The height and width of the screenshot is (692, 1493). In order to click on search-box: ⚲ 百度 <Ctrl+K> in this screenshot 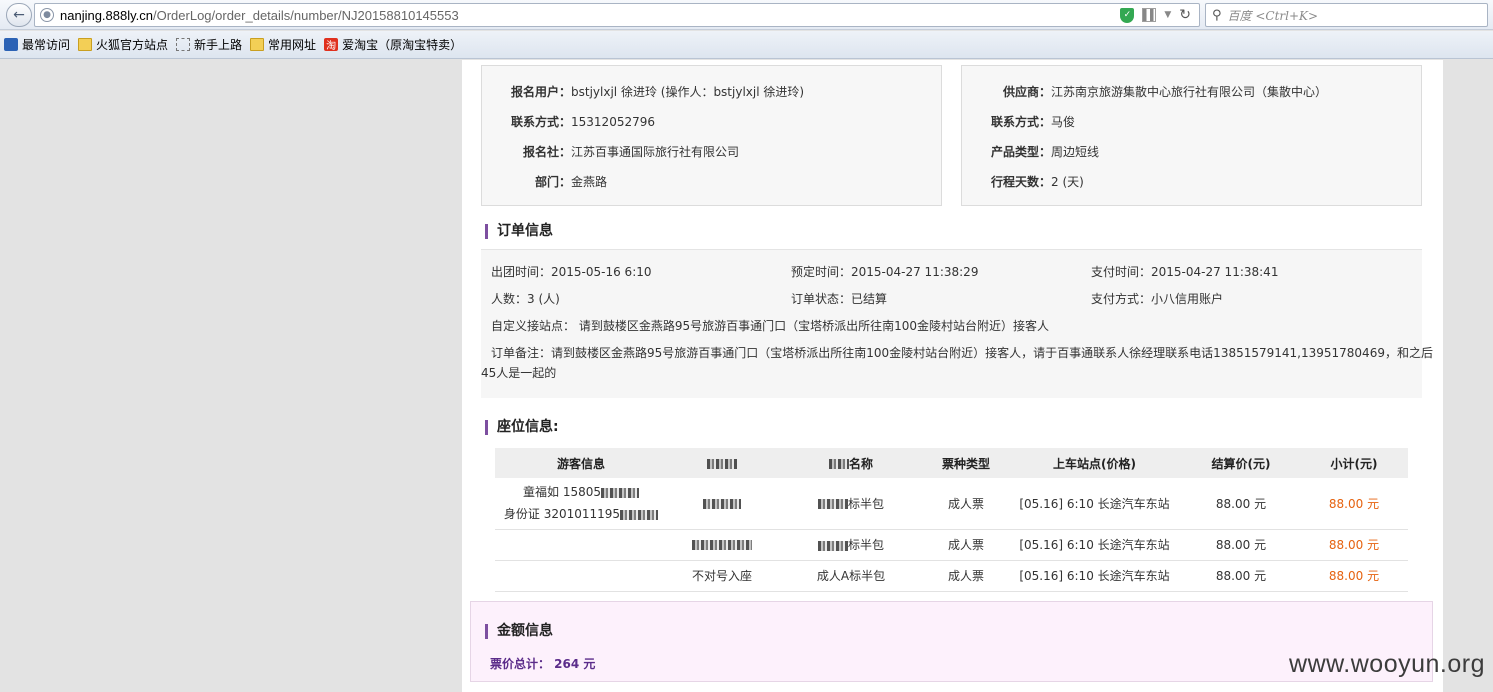, I will do `click(1346, 15)`.